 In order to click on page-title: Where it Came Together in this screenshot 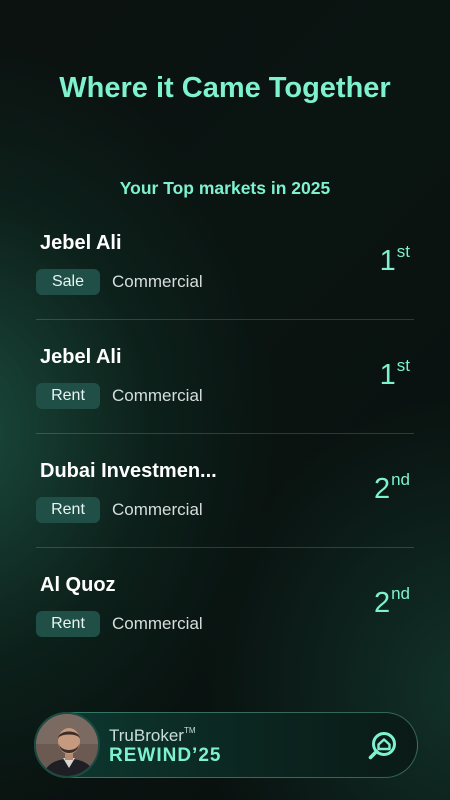, I will do `click(225, 88)`.